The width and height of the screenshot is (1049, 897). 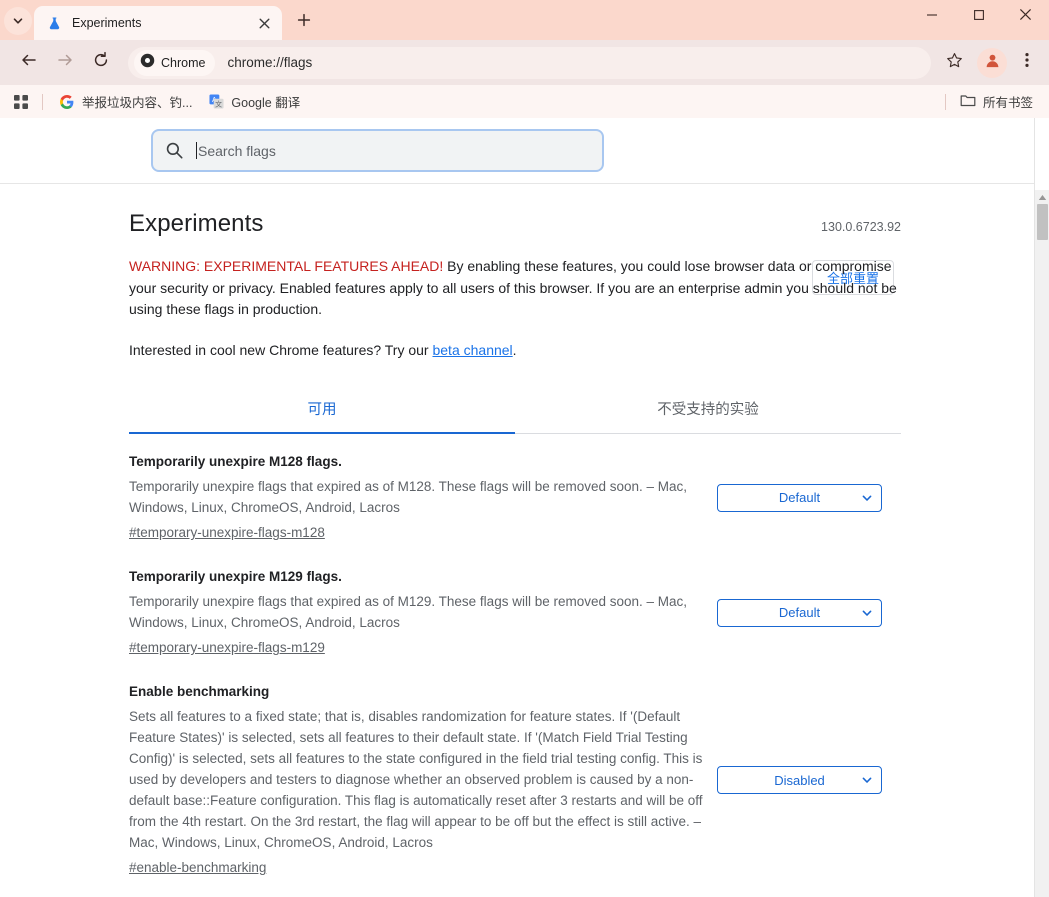 I want to click on flag-state-value: Disabled, so click(x=799, y=780).